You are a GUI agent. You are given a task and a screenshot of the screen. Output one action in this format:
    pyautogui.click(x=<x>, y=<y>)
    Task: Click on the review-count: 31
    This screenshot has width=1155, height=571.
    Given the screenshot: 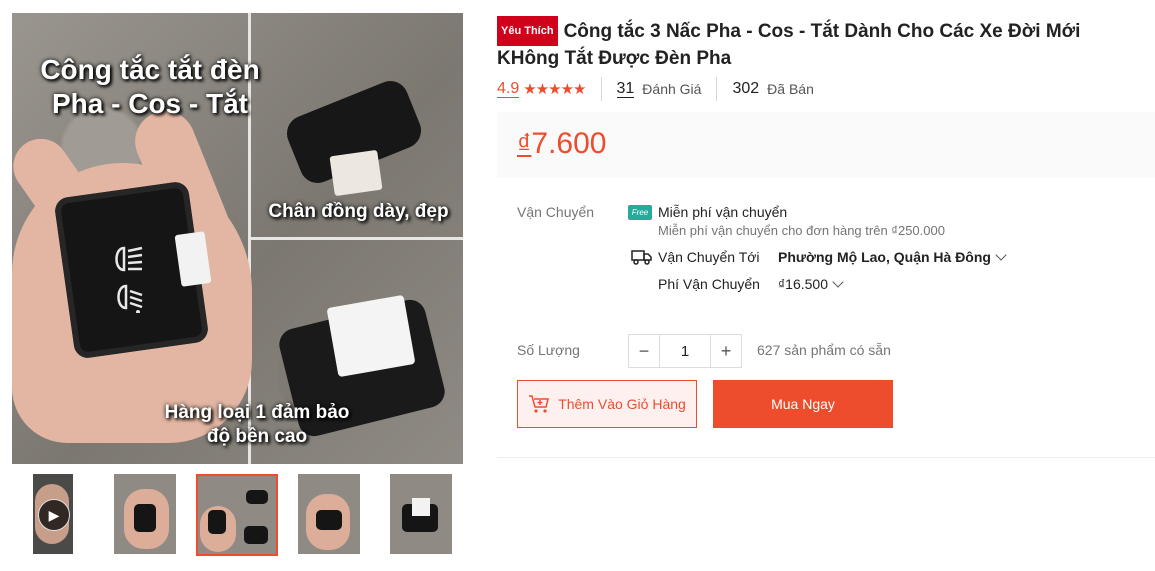 What is the action you would take?
    pyautogui.click(x=625, y=89)
    